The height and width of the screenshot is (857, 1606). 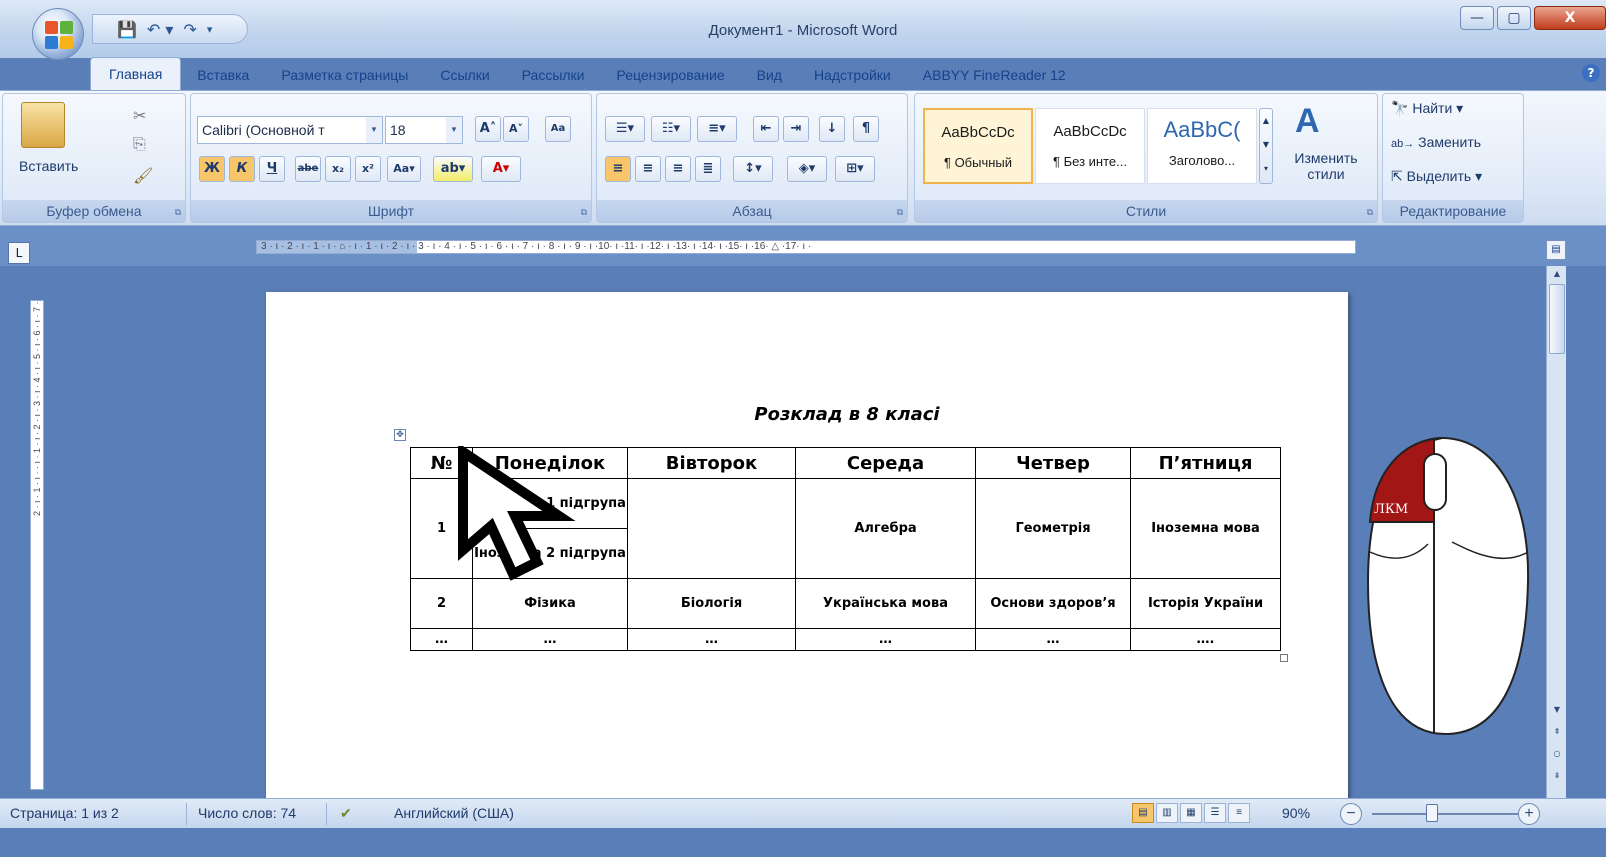 I want to click on tab-insert: Вставка, so click(x=223, y=75).